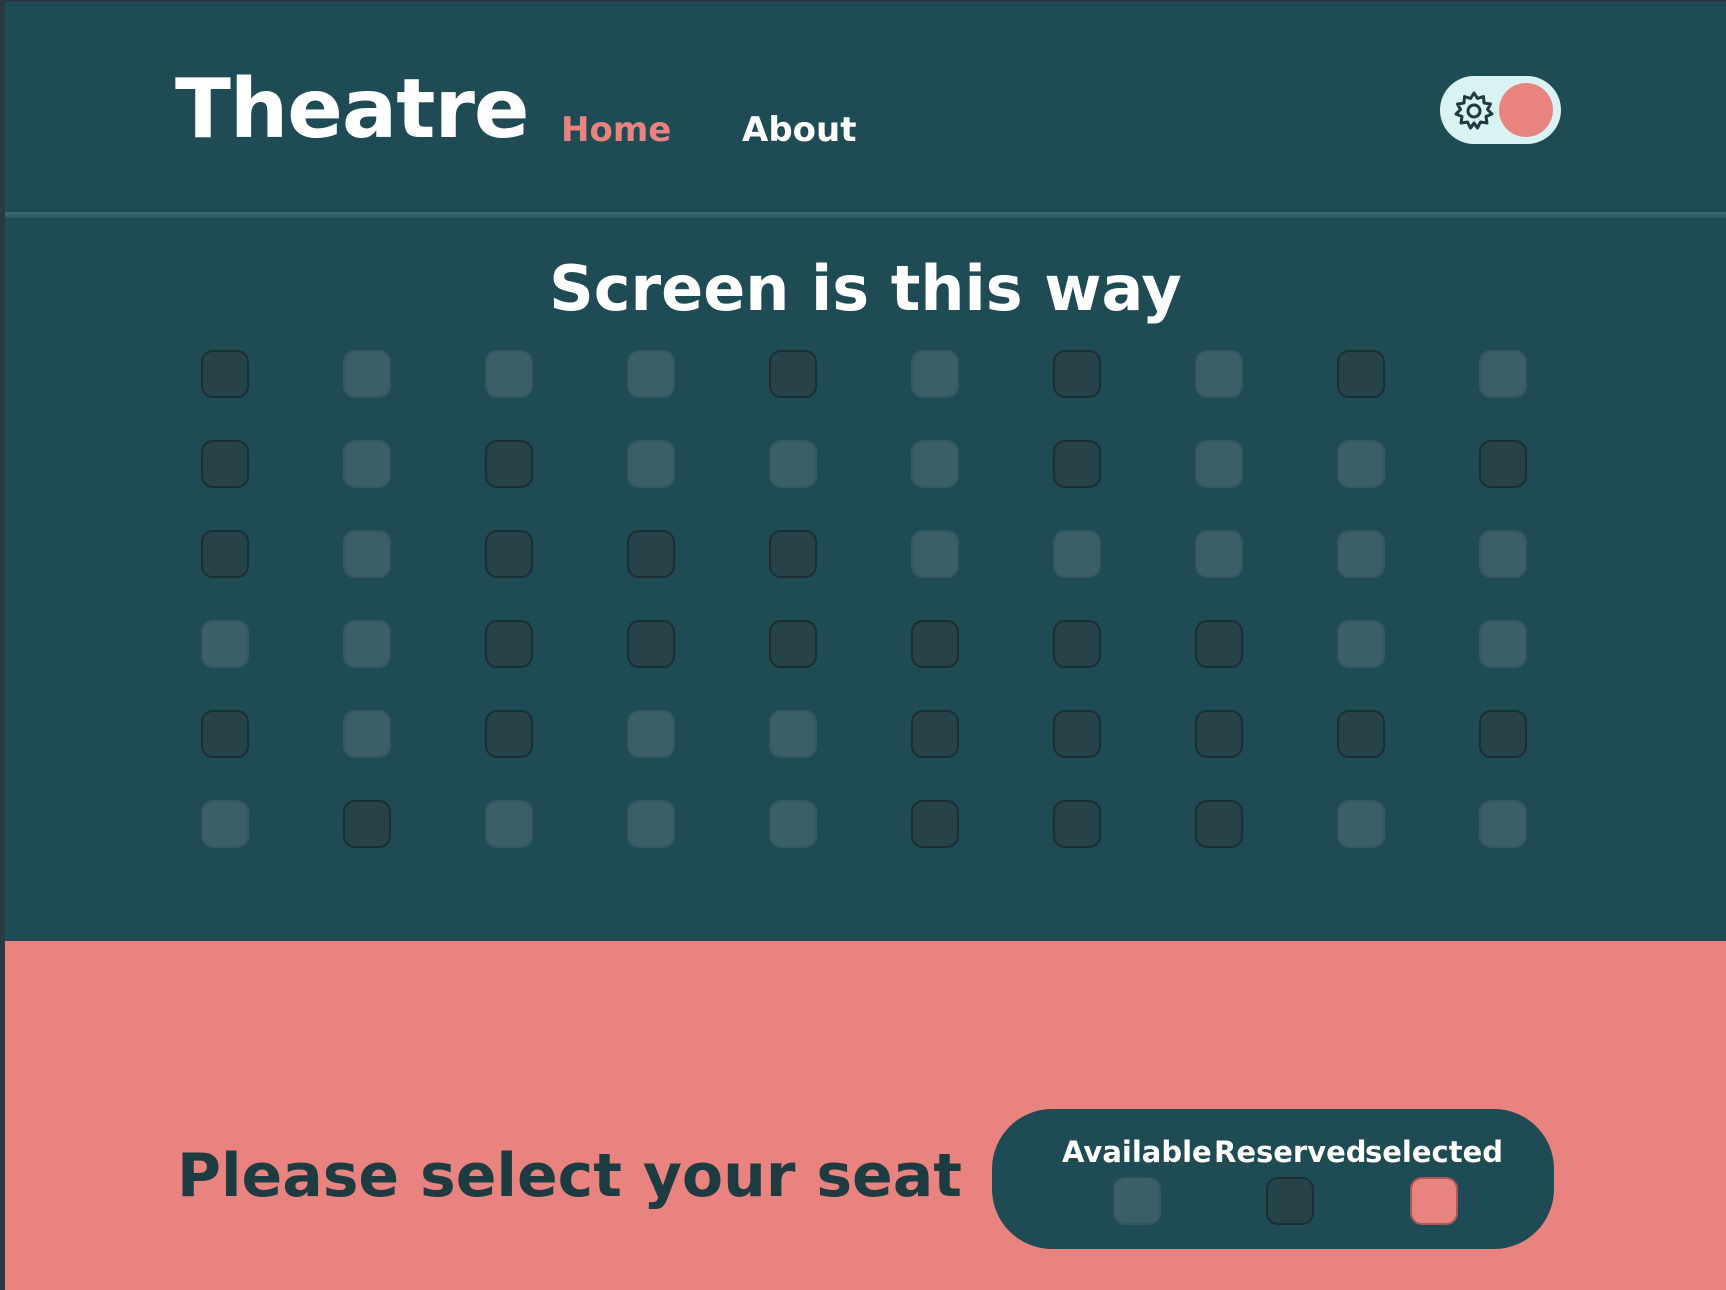 Image resolution: width=1726 pixels, height=1290 pixels. Describe the element at coordinates (1136, 1201) in the screenshot. I see `legend-swatch-available` at that location.